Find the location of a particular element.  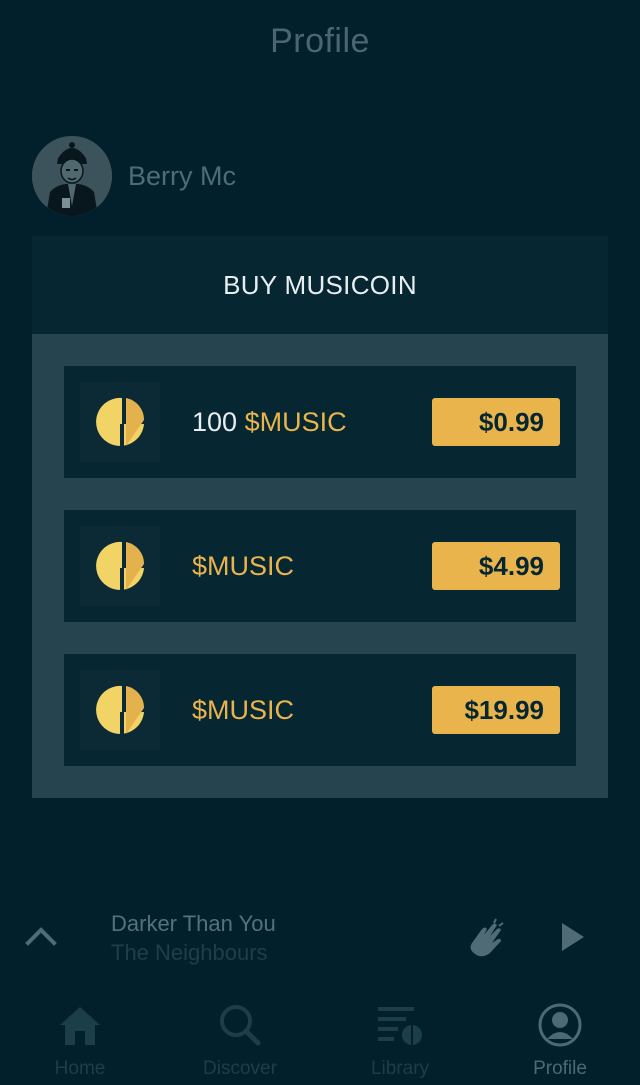

tab-library: Library is located at coordinates (400, 1040).